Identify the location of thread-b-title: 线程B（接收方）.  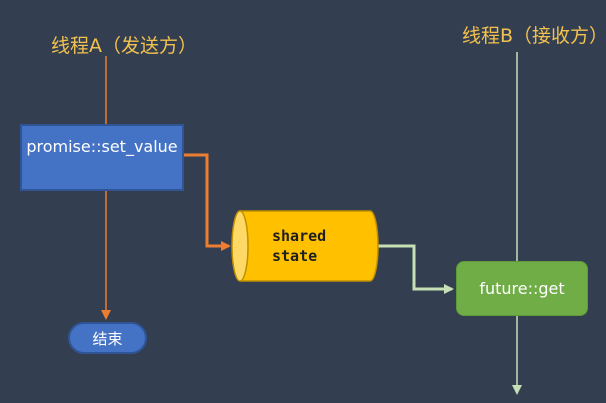
(534, 36).